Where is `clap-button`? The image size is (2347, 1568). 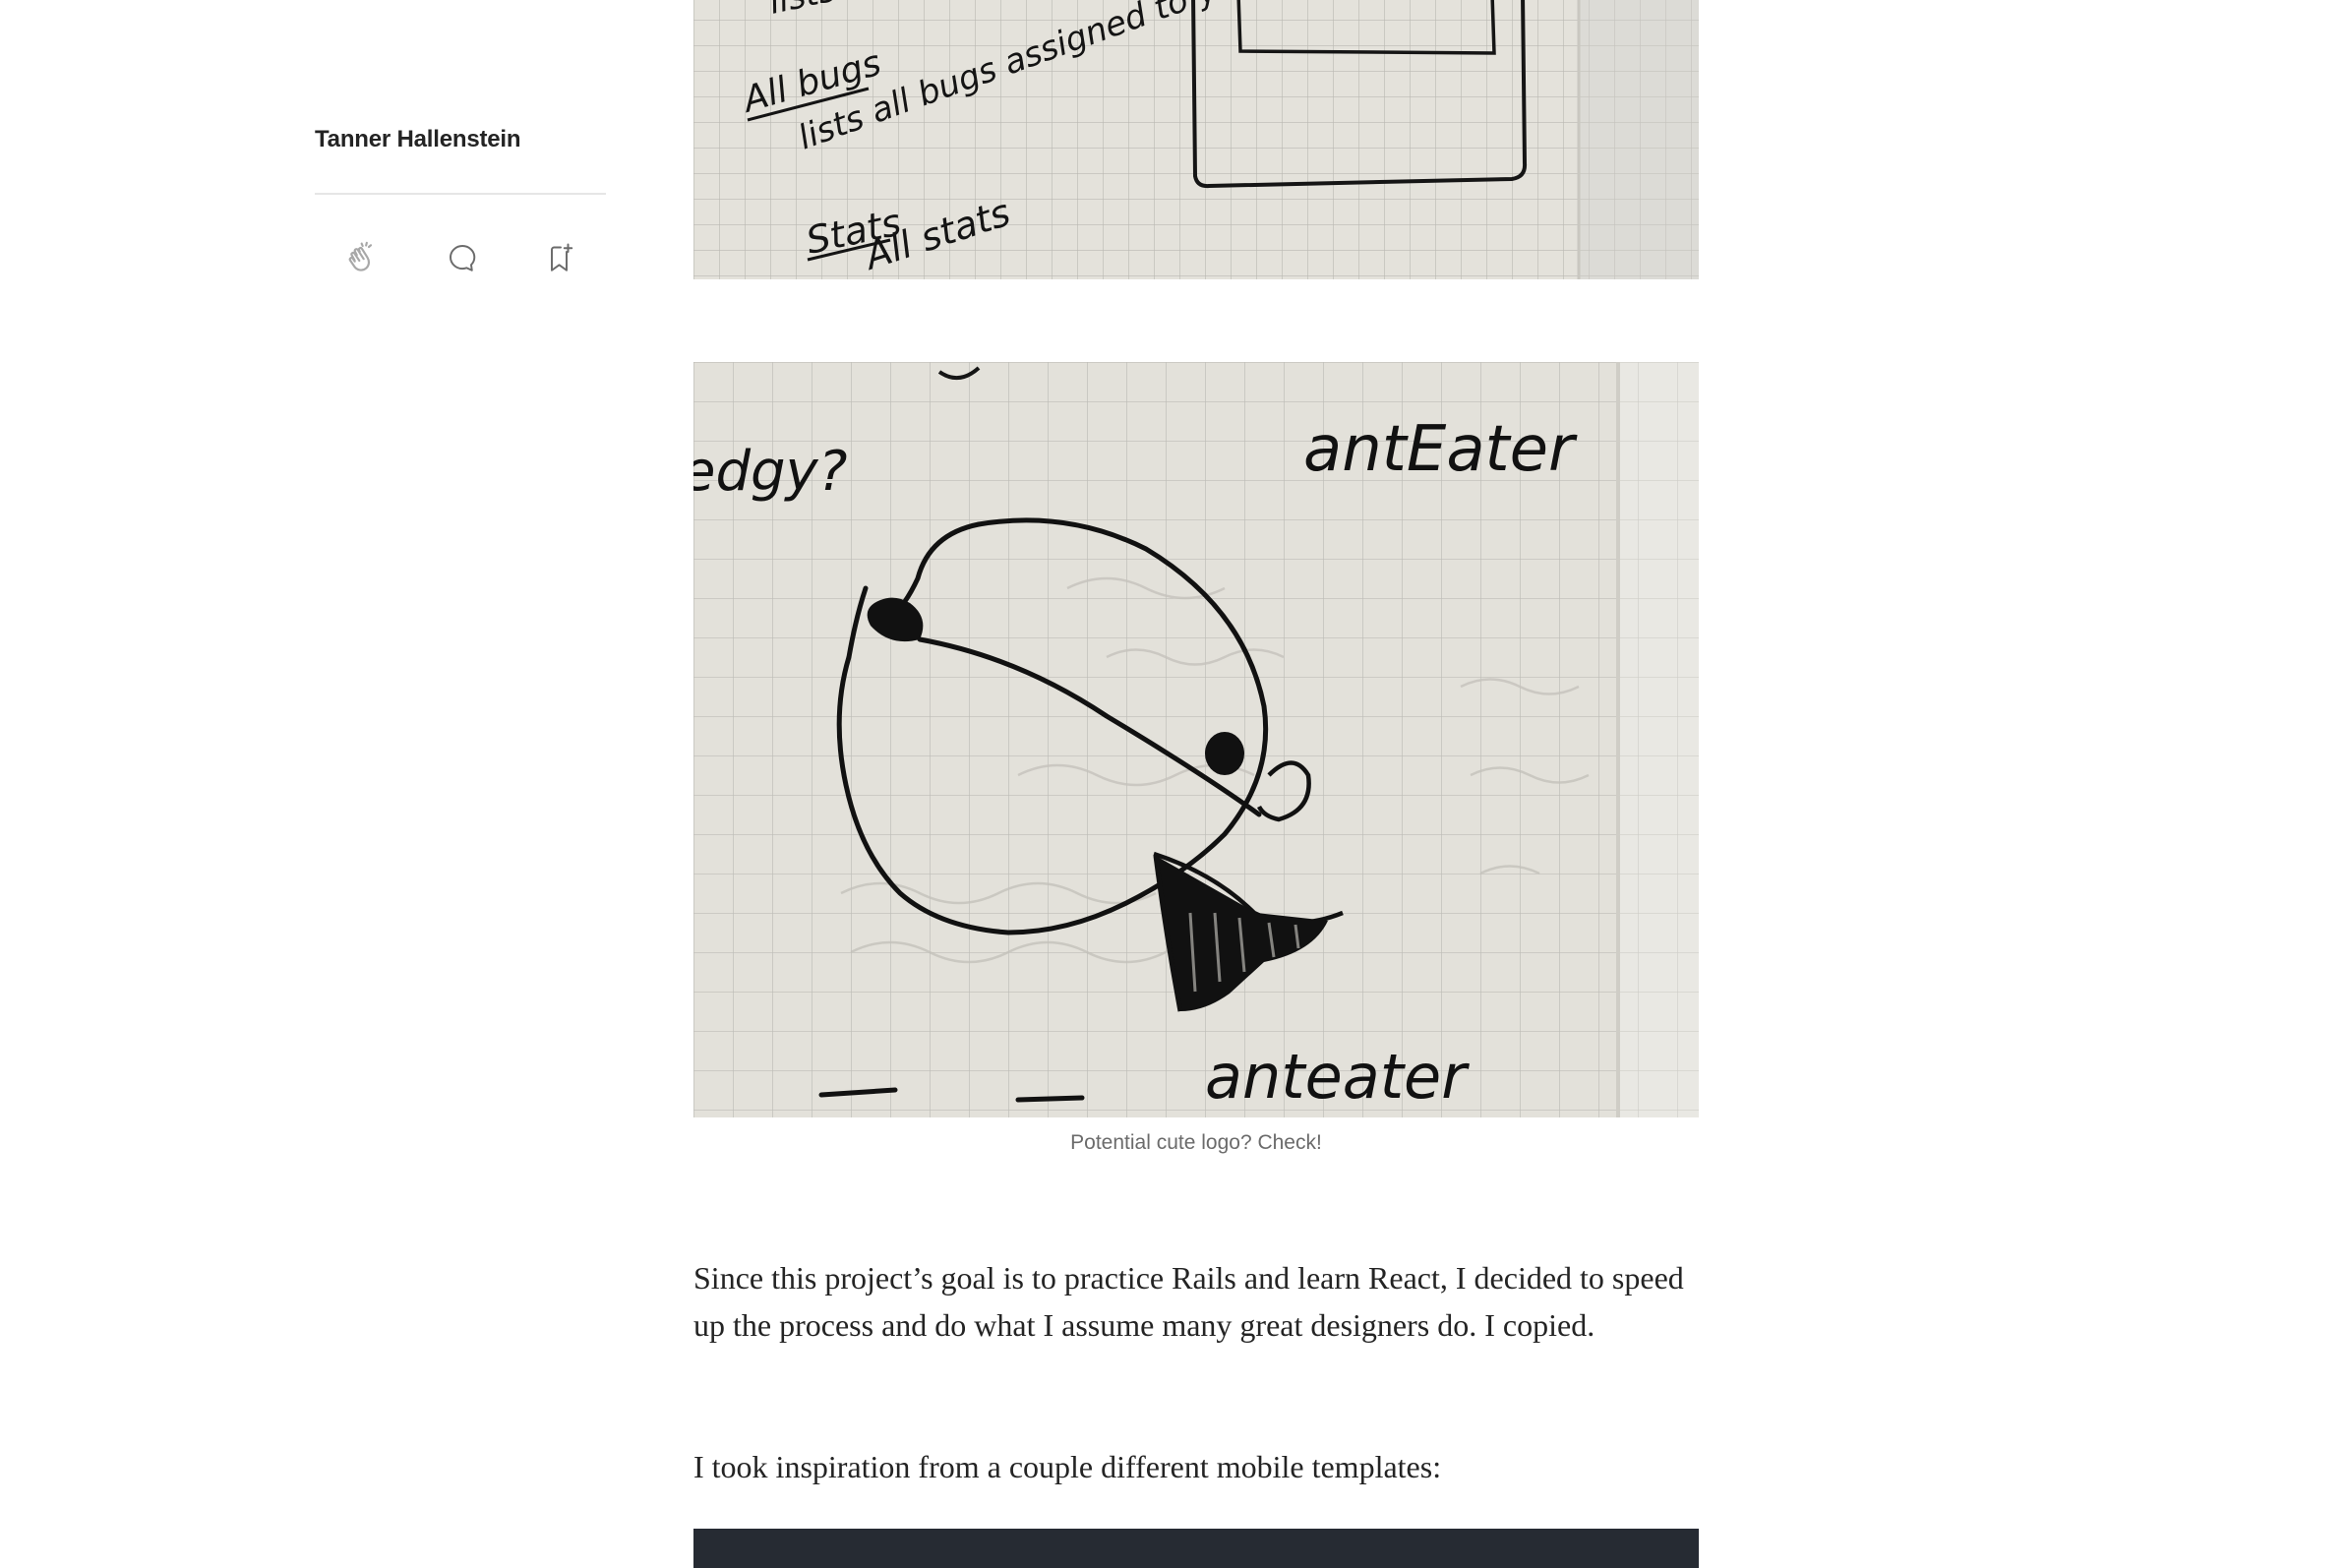 clap-button is located at coordinates (362, 257).